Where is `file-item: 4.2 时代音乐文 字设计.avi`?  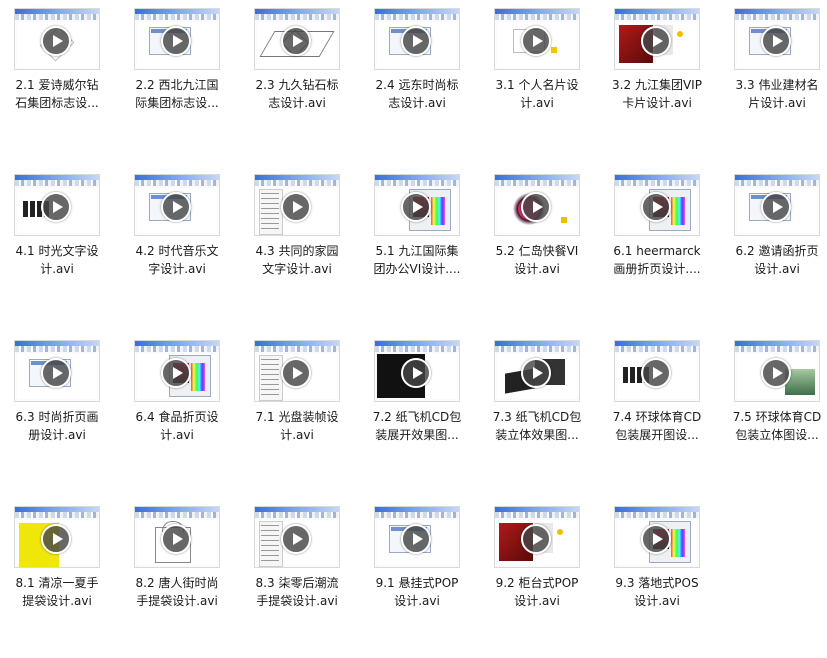
file-item: 4.2 时代音乐文 字设计.avi is located at coordinates (177, 246).